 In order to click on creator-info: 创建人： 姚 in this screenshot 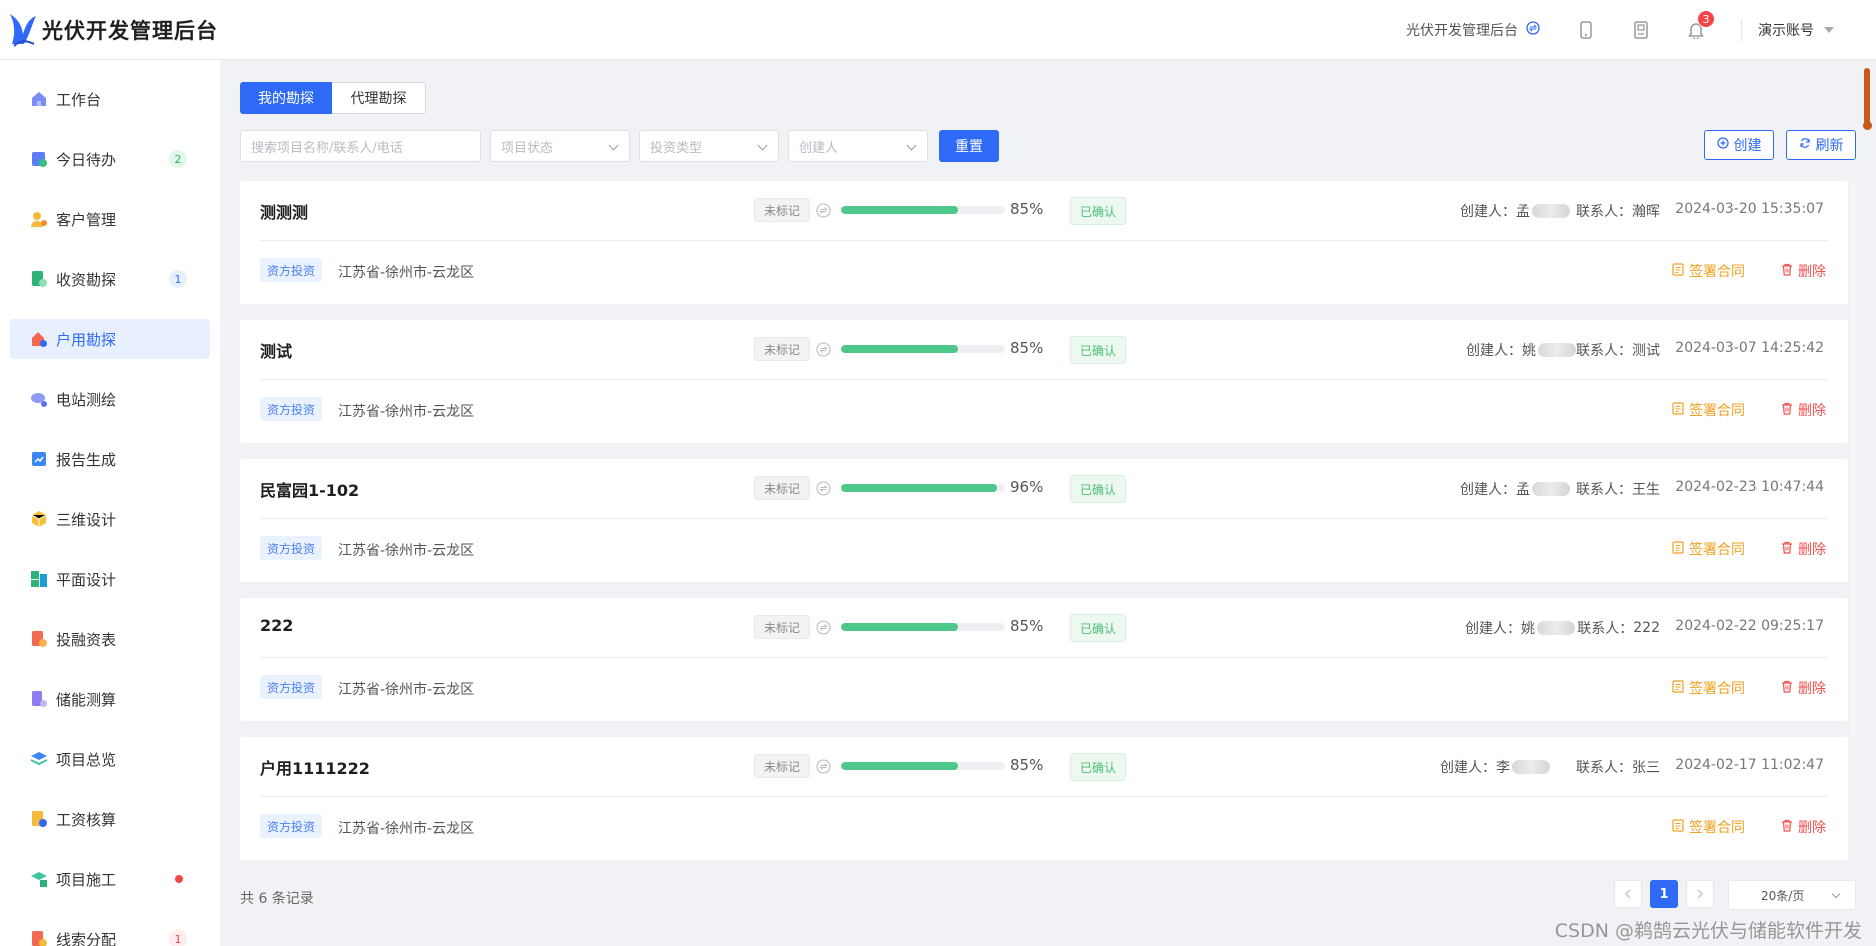, I will do `click(1520, 628)`.